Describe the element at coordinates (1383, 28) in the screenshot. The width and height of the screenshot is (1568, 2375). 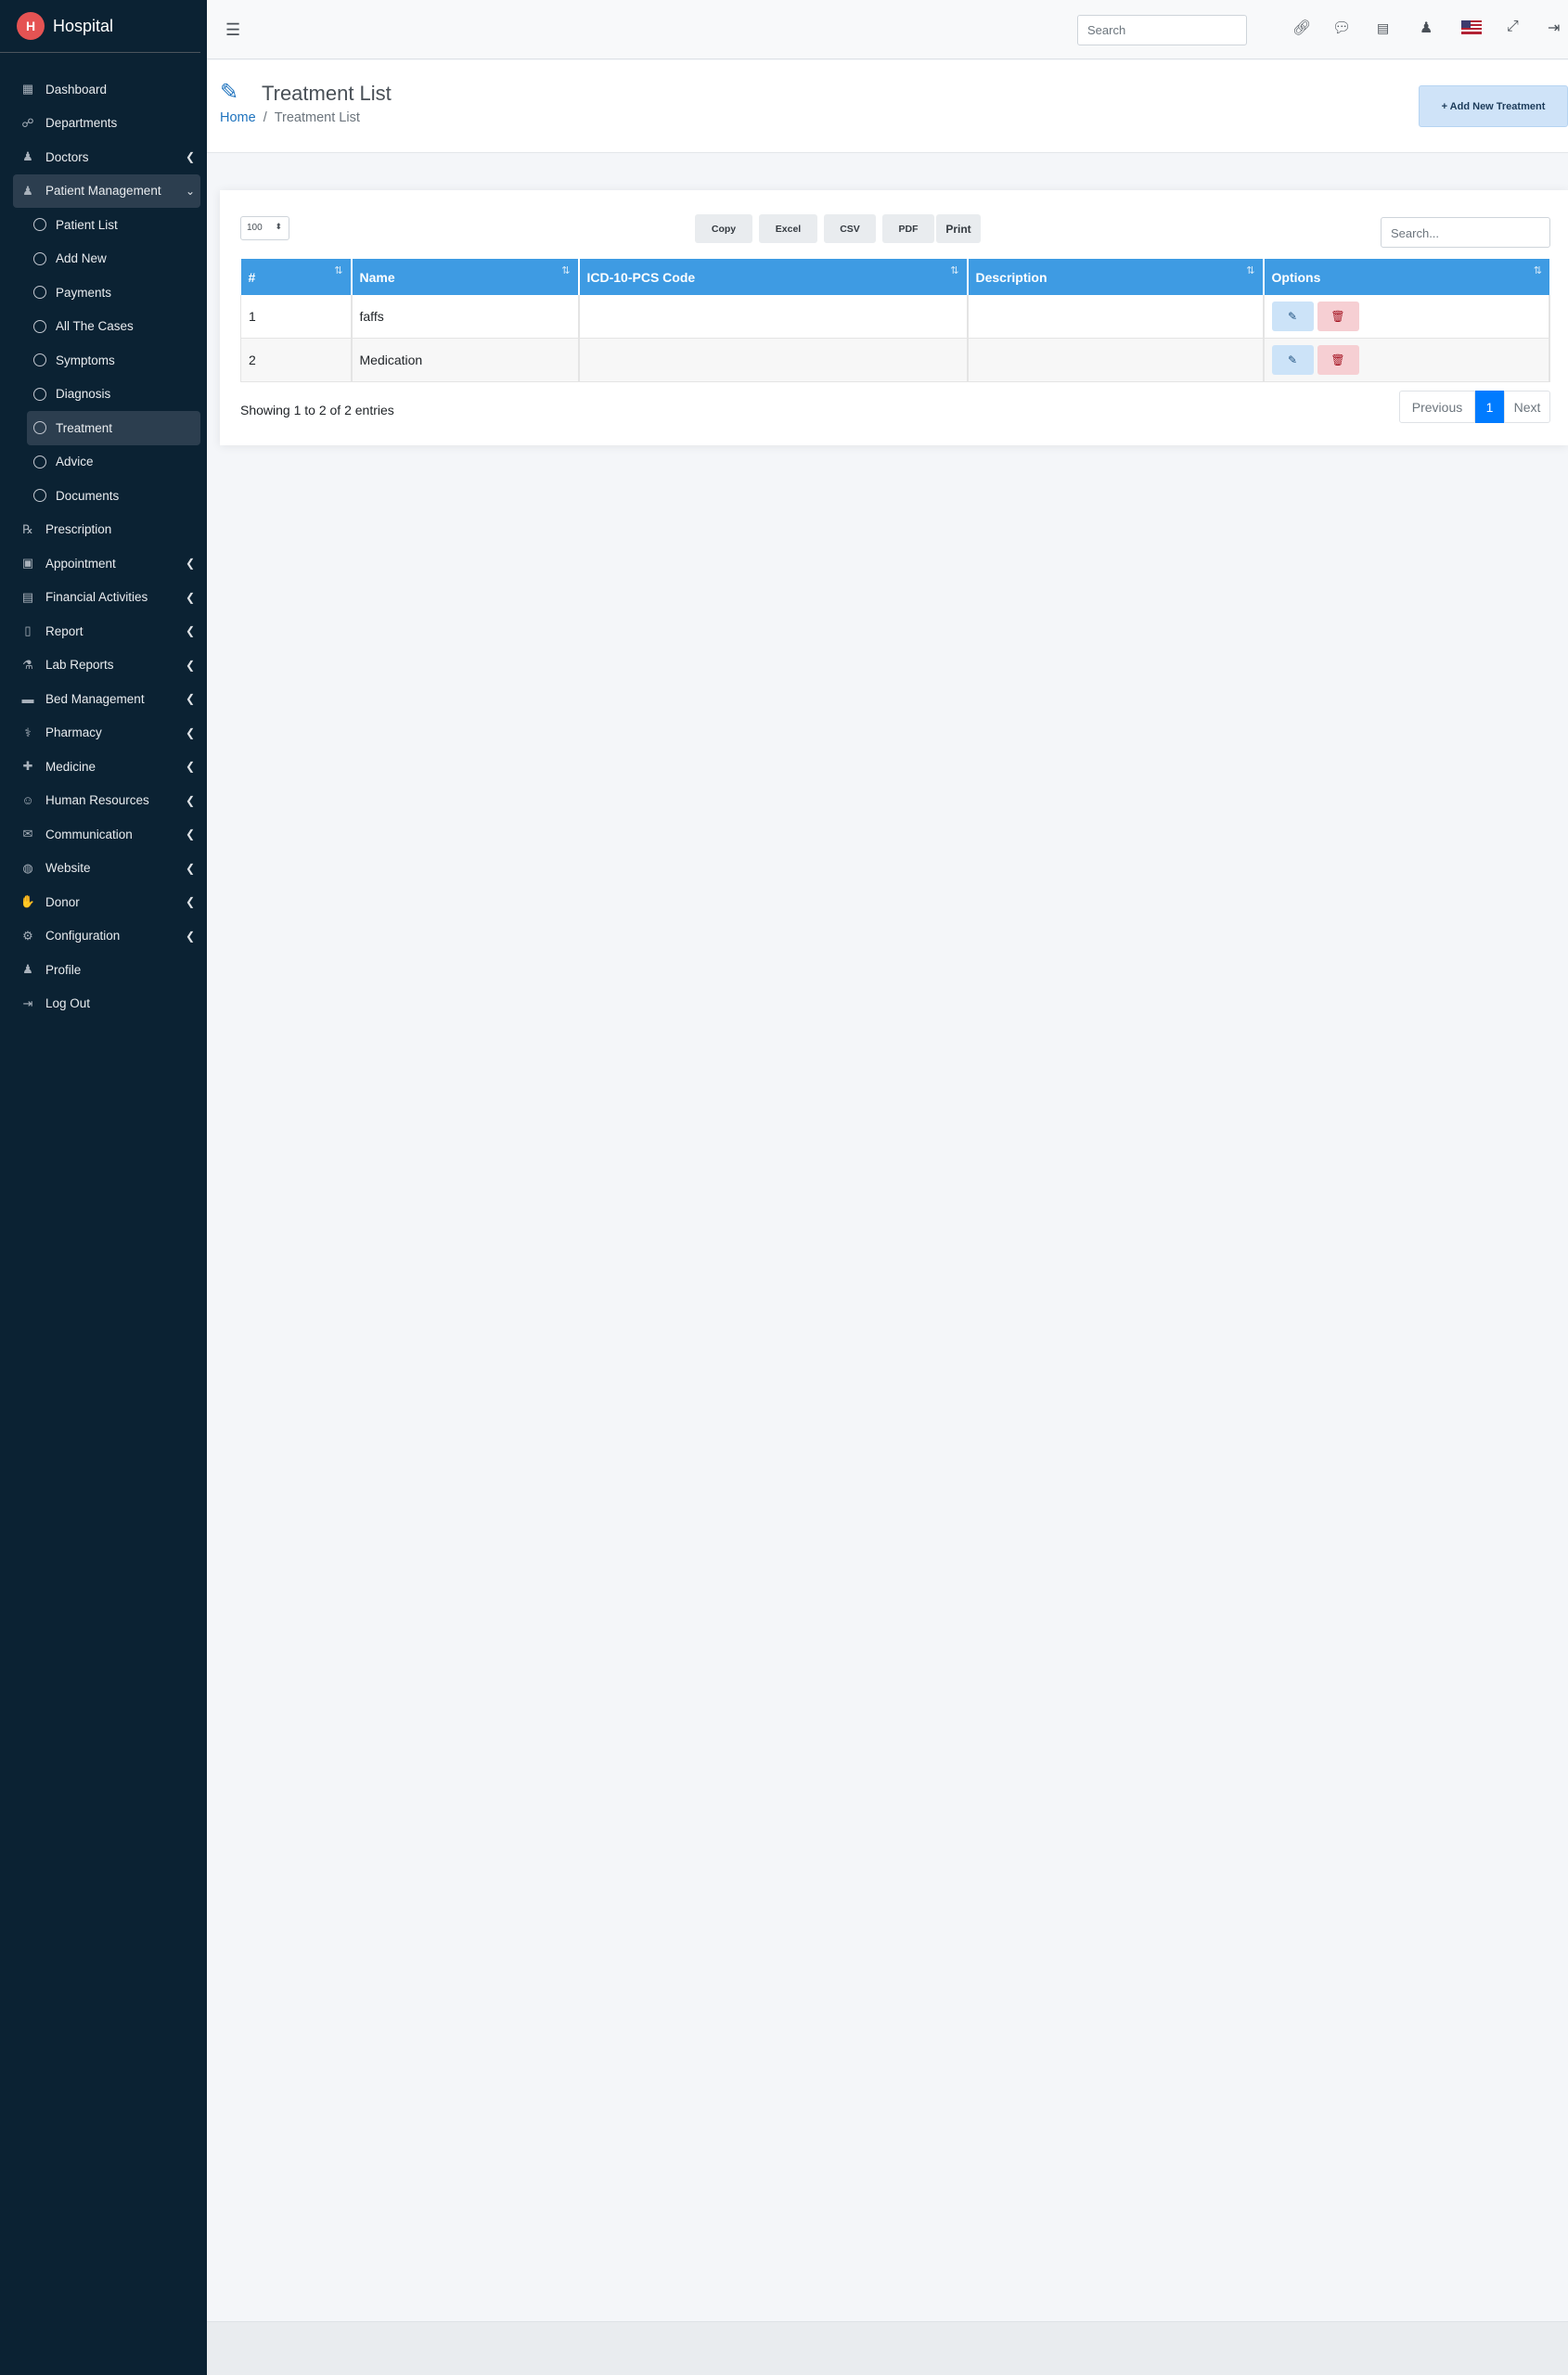
I see `payment-icon: ▤` at that location.